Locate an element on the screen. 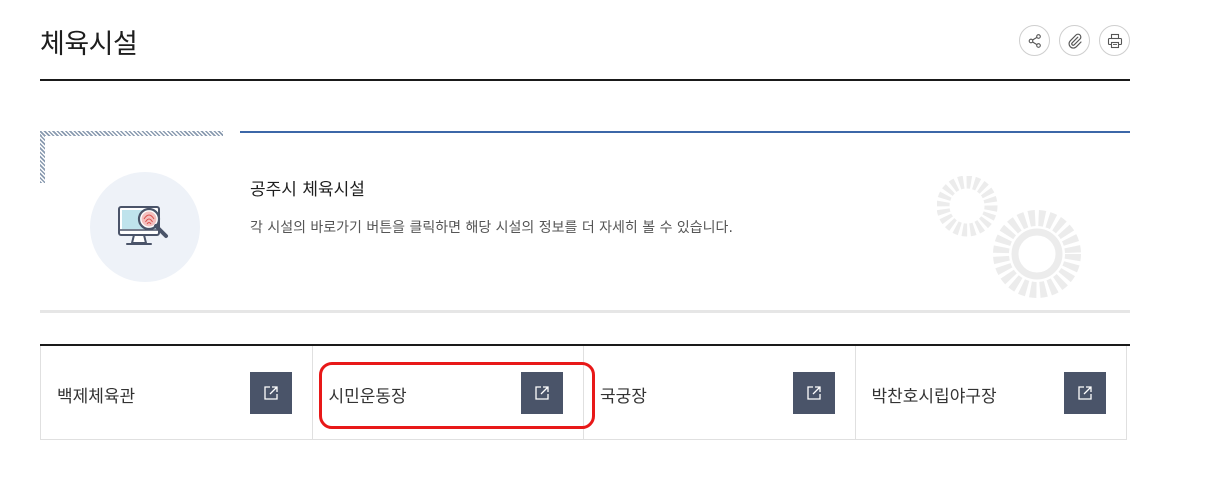  intro-bottom-divider is located at coordinates (585, 311).